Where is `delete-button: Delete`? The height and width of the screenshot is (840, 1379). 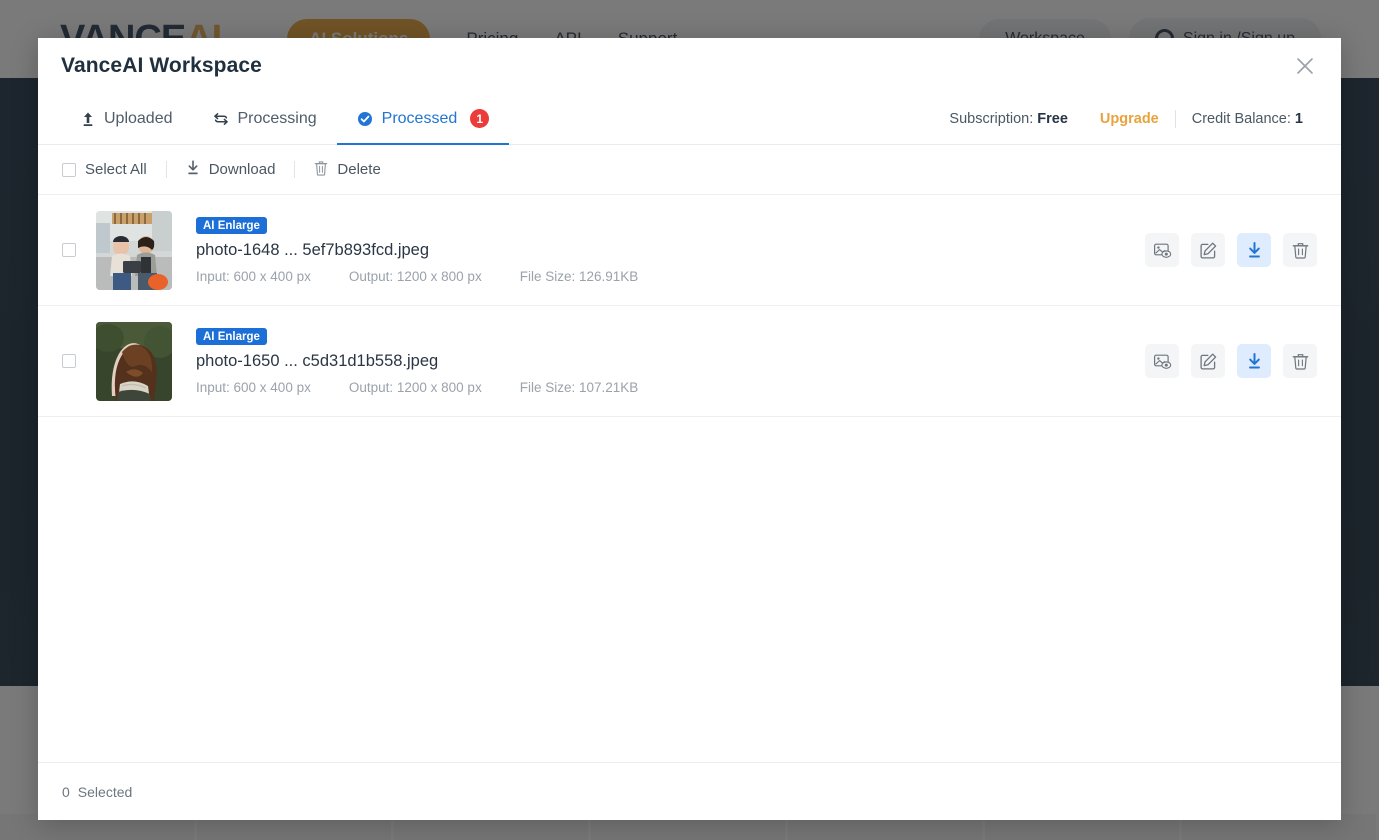
delete-button: Delete is located at coordinates (347, 170).